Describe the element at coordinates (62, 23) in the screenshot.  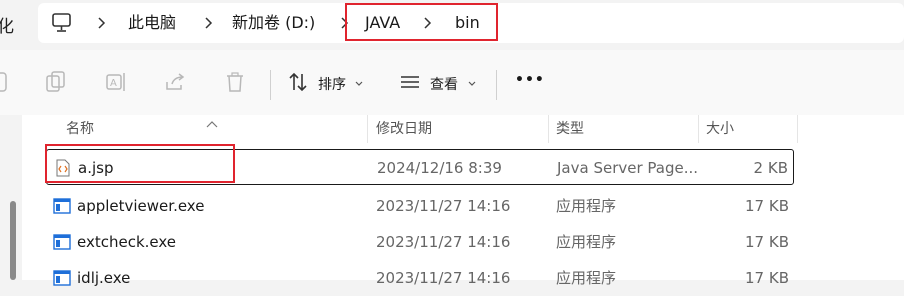
I see `computer-icon` at that location.